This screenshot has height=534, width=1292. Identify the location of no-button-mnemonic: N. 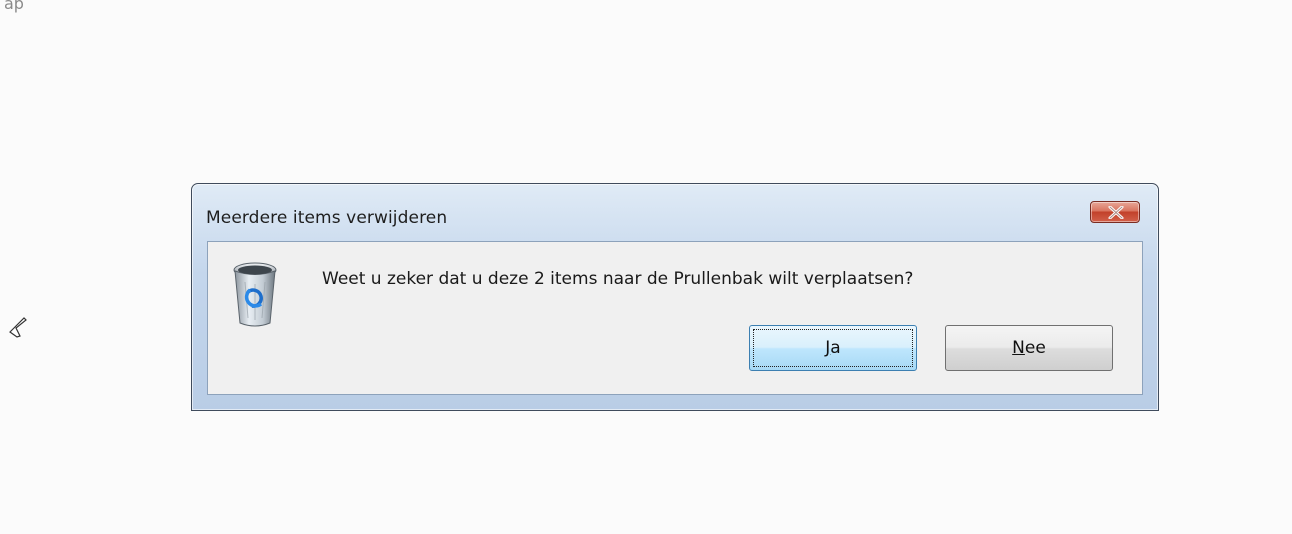
(1018, 348).